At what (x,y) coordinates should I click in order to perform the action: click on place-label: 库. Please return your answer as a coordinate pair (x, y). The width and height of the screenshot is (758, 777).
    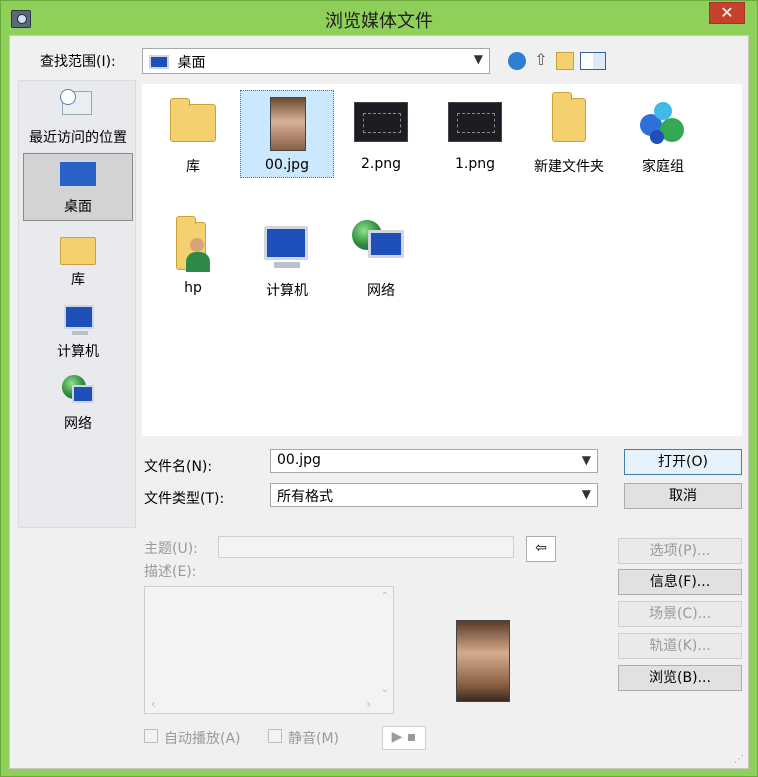
    Looking at the image, I should click on (78, 280).